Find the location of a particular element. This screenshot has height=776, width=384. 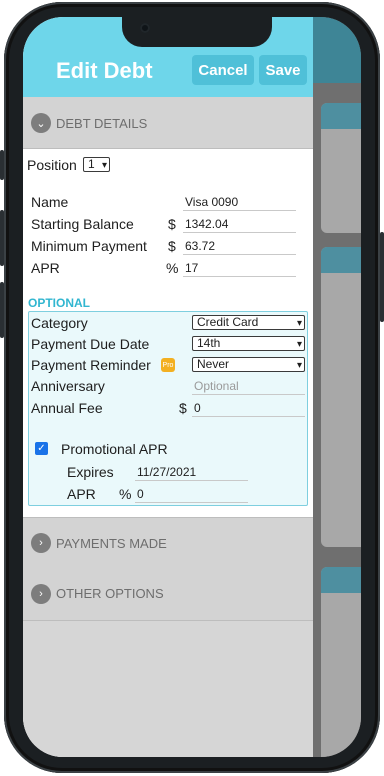

pro-badge: Pro is located at coordinates (168, 365).